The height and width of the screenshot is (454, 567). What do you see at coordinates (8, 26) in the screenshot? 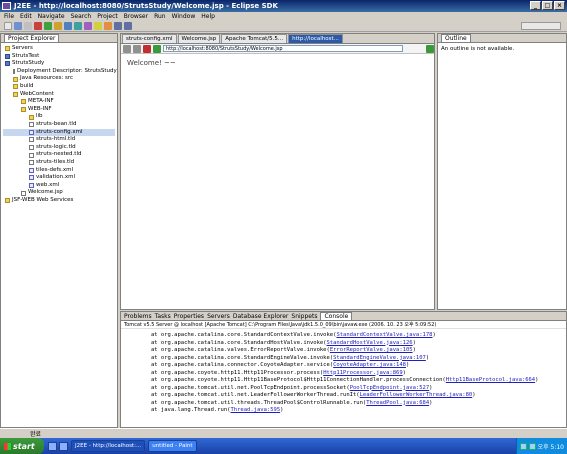
I see `new-icon` at bounding box center [8, 26].